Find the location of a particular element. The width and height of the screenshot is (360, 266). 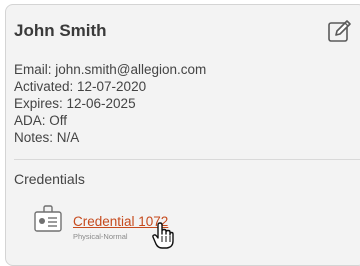

email-text: Email: john.smith@allegion.com is located at coordinates (110, 69).